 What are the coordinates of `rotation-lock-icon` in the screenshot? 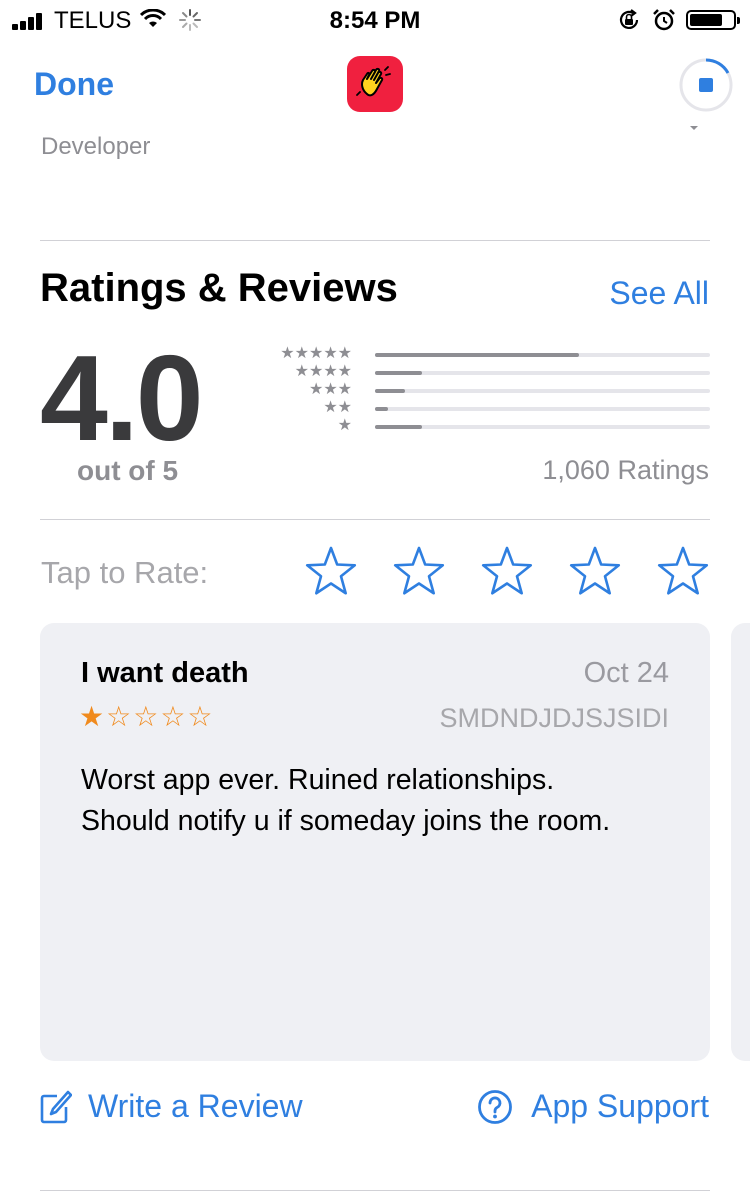 It's located at (629, 19).